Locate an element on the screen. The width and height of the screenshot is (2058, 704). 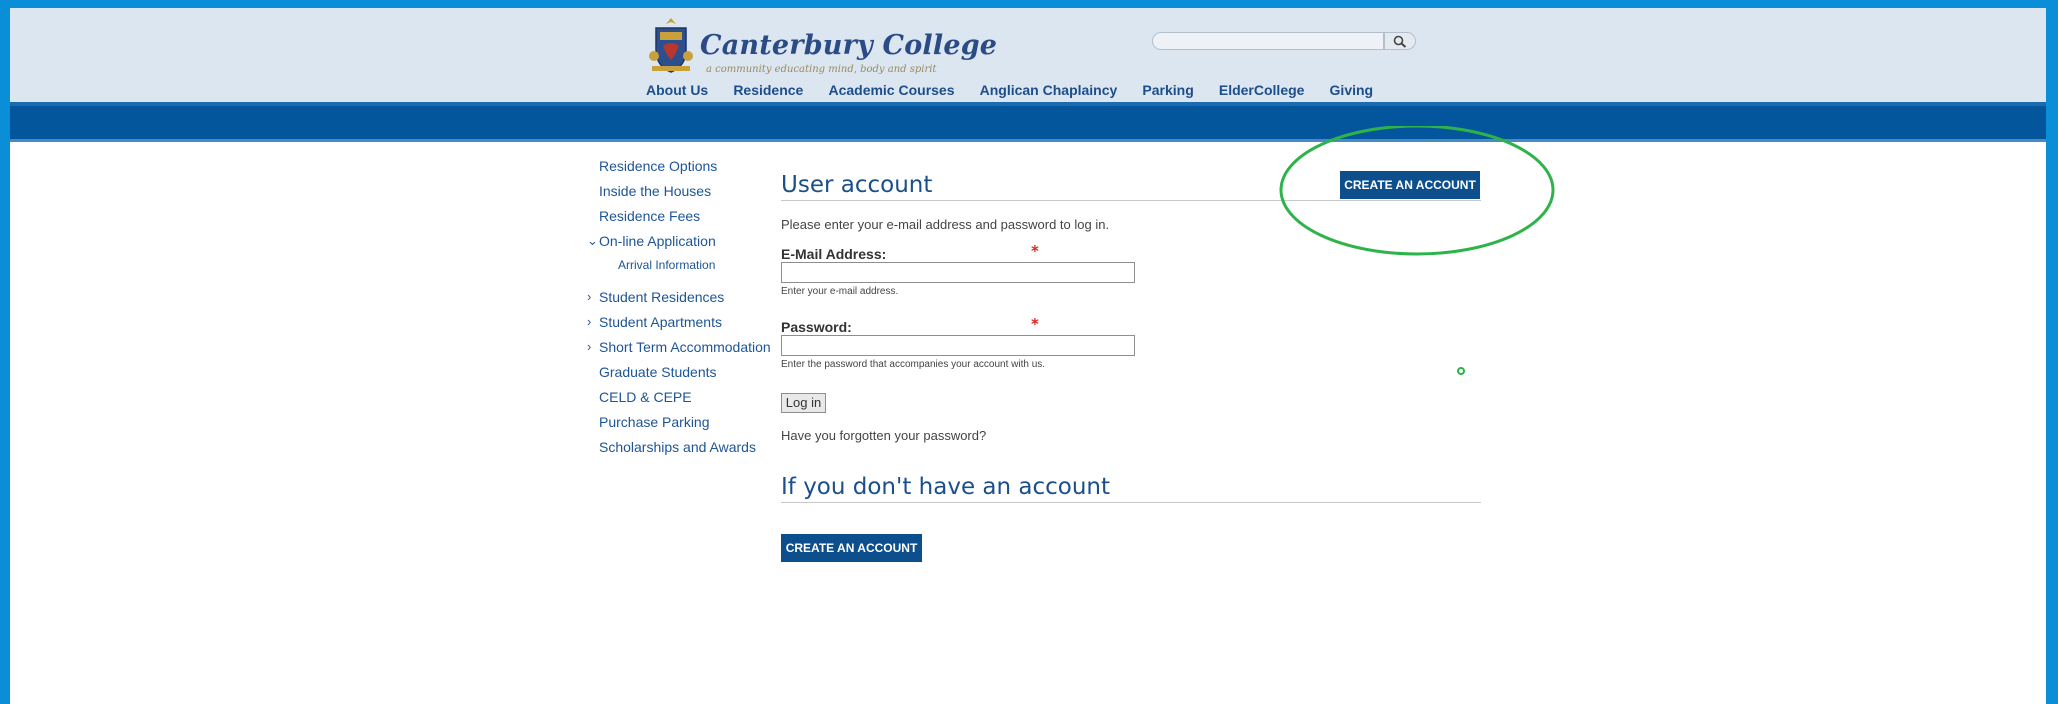
logo-title: Canterbury College is located at coordinates (849, 45).